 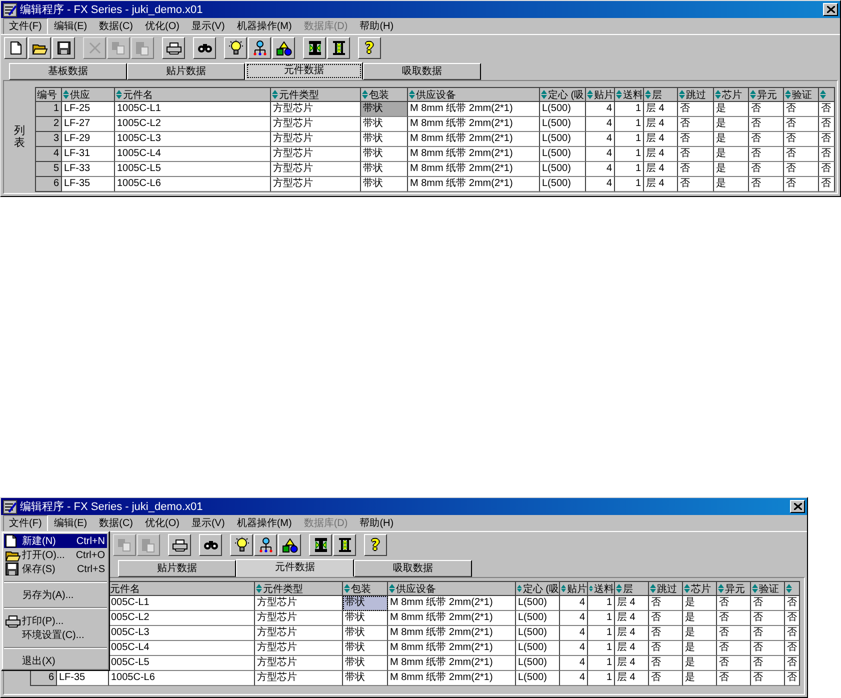 I want to click on table-cell: LF-25, so click(x=88, y=109).